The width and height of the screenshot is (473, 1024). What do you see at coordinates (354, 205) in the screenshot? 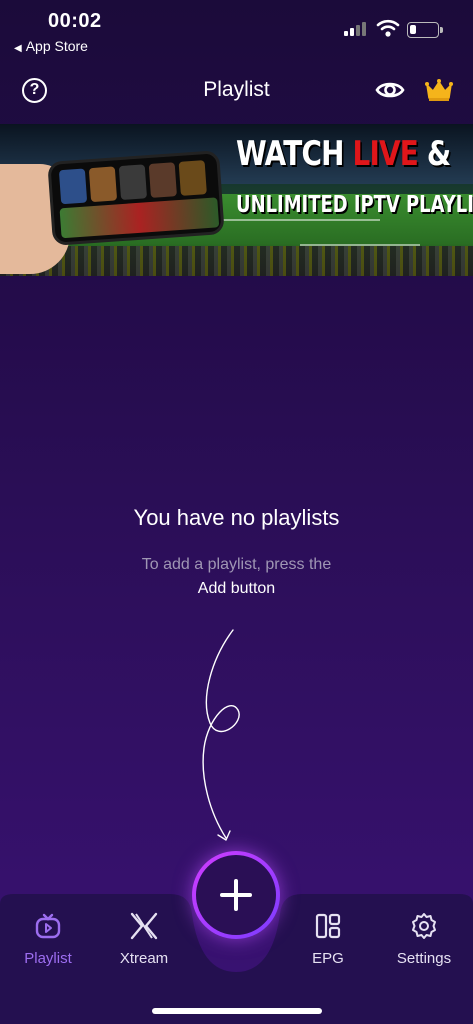
I see `banner-subheadline: UNLIMITED IPTV PLAYLIST` at bounding box center [354, 205].